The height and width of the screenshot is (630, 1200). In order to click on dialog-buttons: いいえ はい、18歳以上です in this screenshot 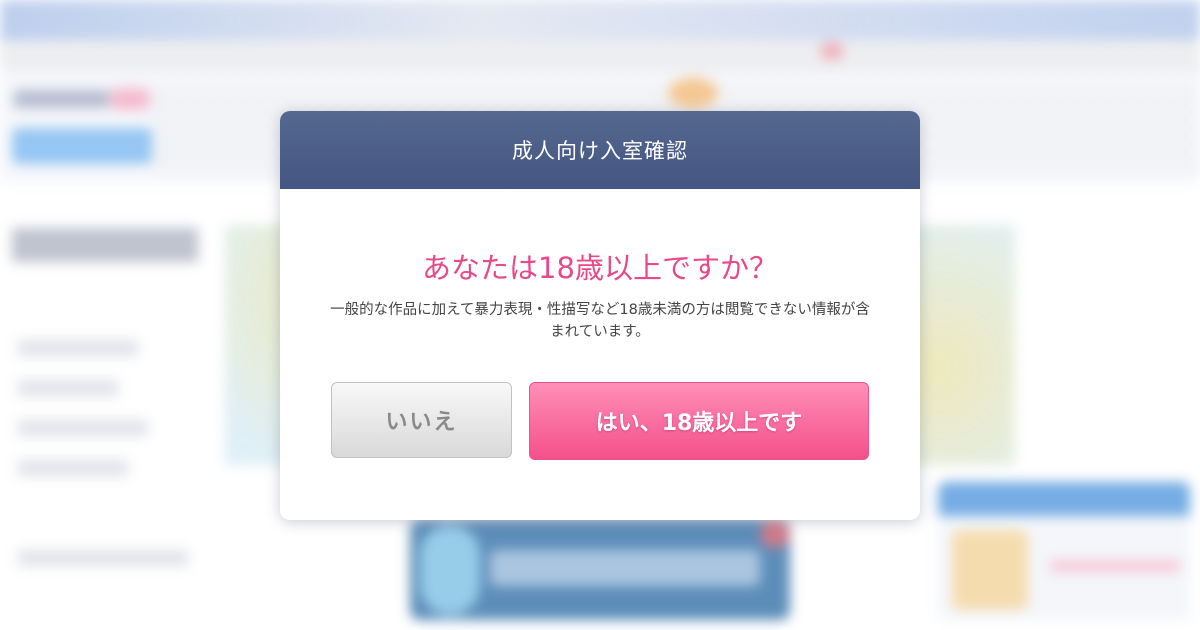, I will do `click(600, 421)`.